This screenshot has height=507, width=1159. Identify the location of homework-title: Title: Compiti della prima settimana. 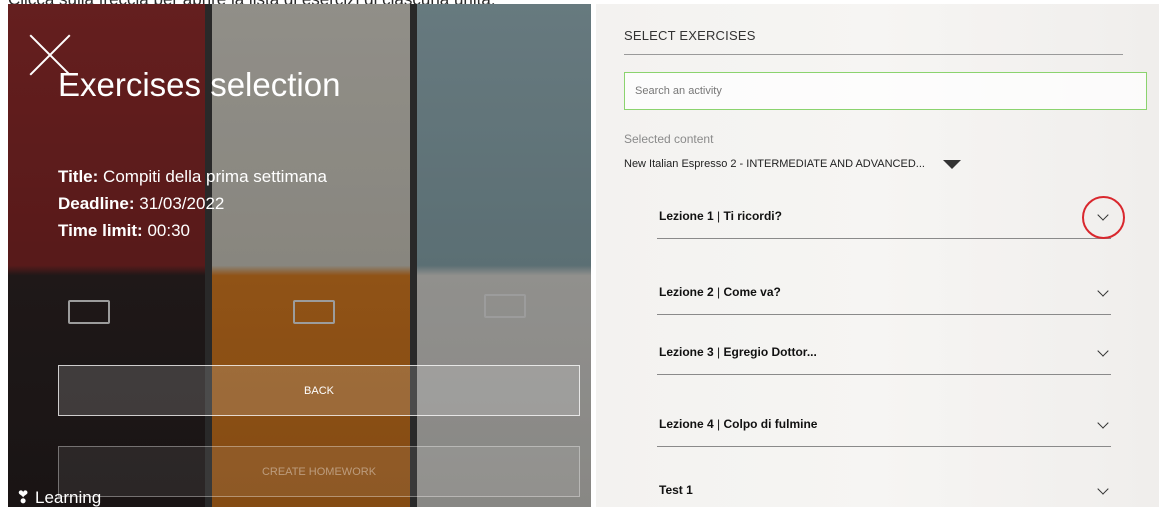
(192, 177).